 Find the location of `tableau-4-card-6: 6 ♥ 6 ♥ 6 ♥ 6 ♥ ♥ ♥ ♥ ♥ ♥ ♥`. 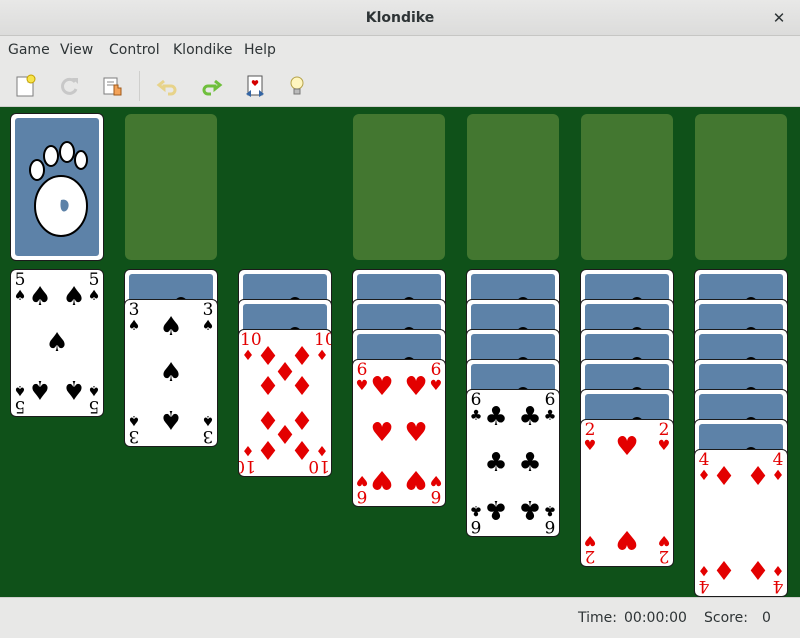

tableau-4-card-6: 6 ♥ 6 ♥ 6 ♥ 6 ♥ ♥ ♥ ♥ ♥ ♥ ♥ is located at coordinates (399, 433).